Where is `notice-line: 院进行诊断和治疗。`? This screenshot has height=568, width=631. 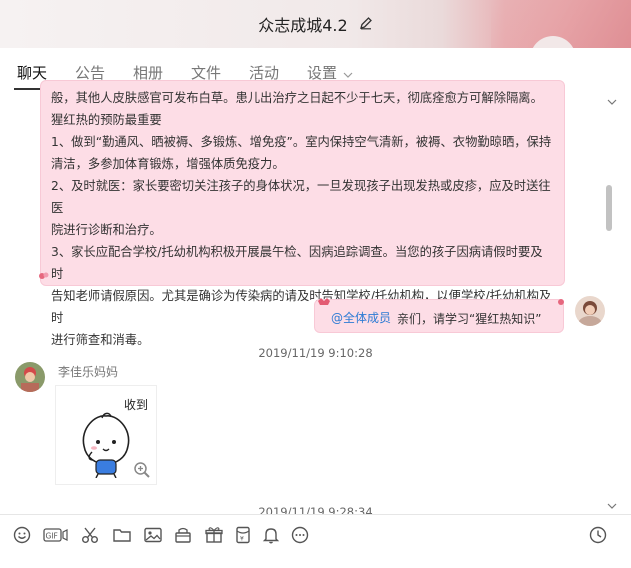 notice-line: 院进行诊断和治疗。 is located at coordinates (106, 230).